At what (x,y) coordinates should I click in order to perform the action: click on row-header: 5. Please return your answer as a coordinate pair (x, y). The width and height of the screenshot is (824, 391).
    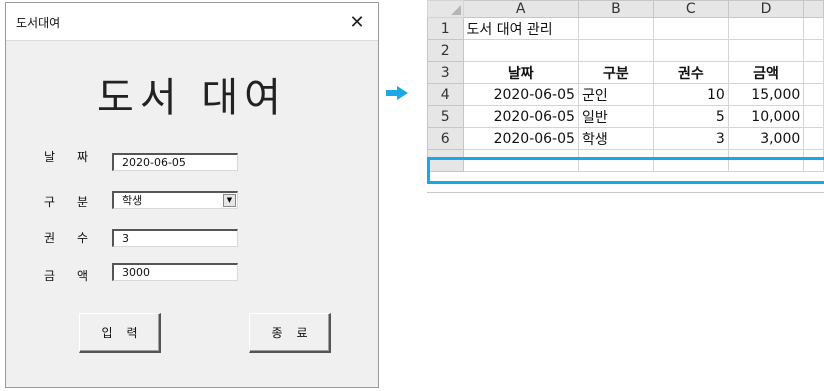
    Looking at the image, I should click on (445, 116).